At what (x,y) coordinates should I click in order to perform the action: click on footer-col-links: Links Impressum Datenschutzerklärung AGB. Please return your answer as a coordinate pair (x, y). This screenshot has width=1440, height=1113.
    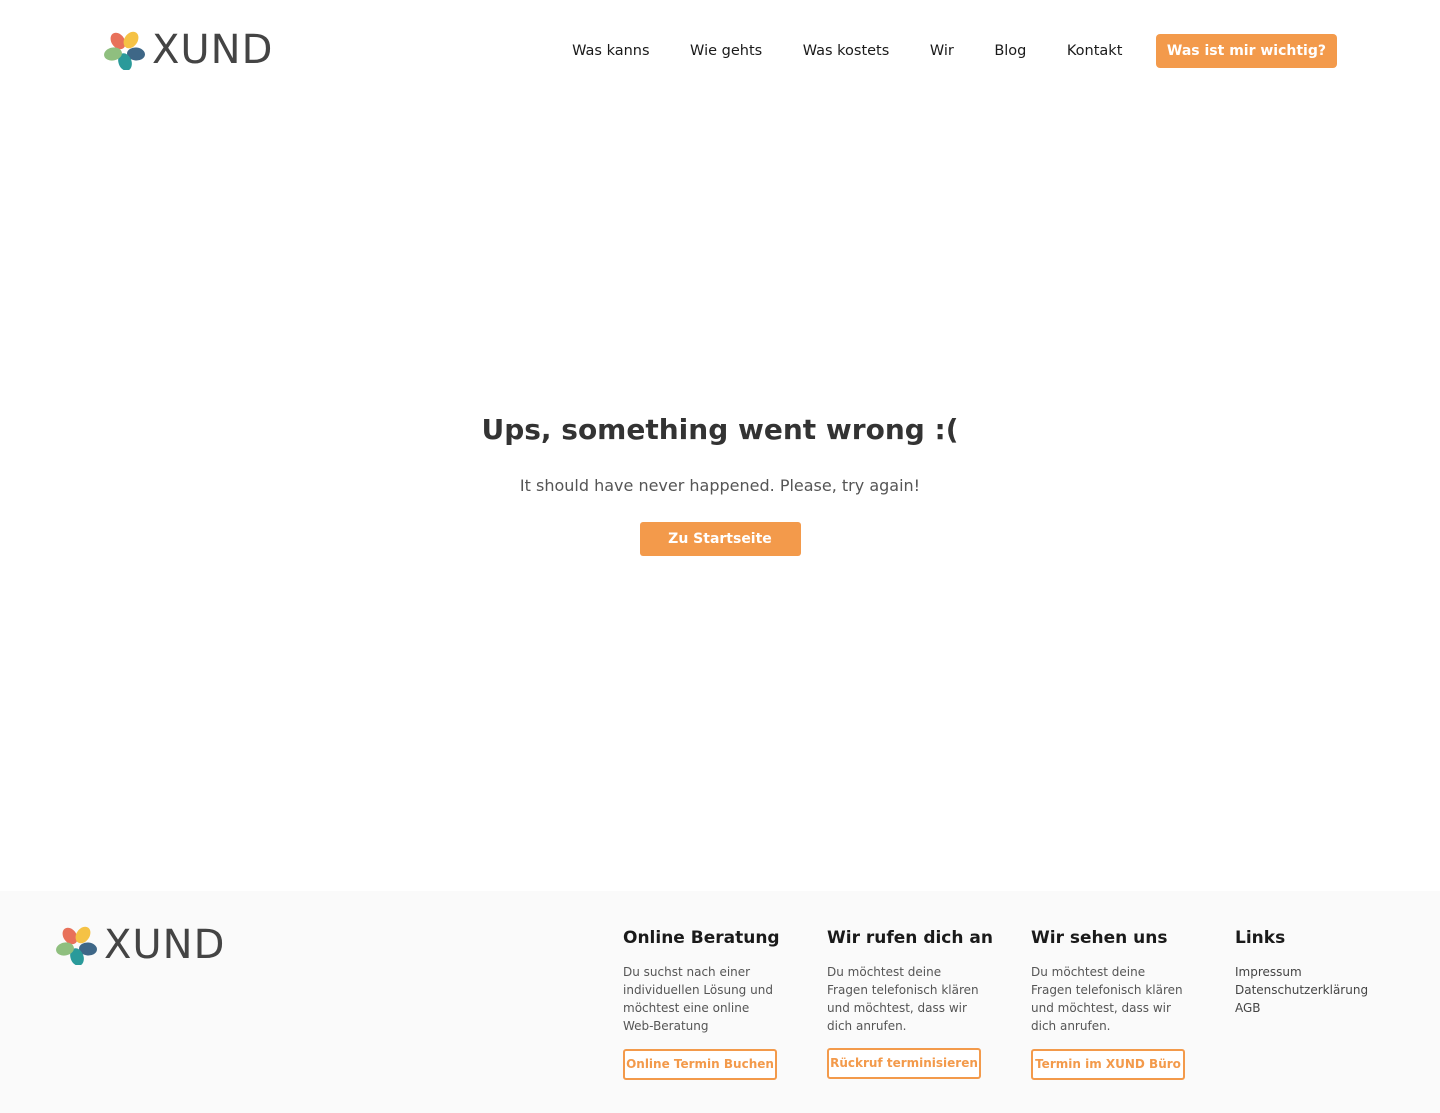
    Looking at the image, I should click on (1320, 972).